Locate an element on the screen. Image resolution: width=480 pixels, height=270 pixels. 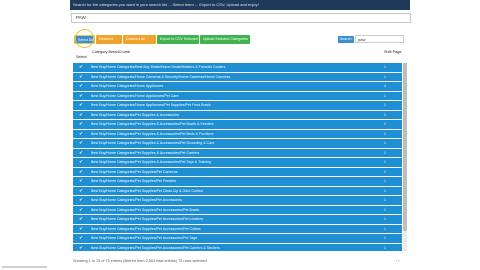
highlight-circle is located at coordinates (84, 38).